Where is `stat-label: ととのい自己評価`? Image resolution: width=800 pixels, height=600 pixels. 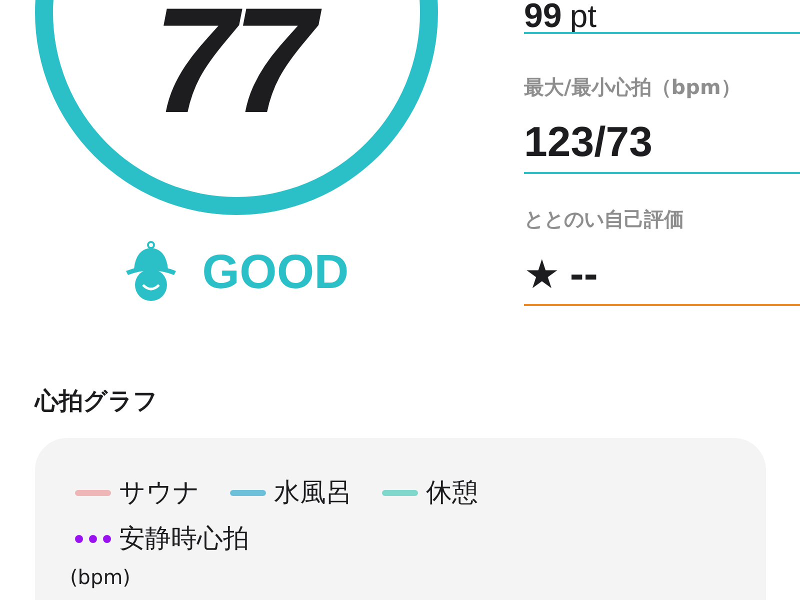 stat-label: ととのい自己評価 is located at coordinates (604, 219).